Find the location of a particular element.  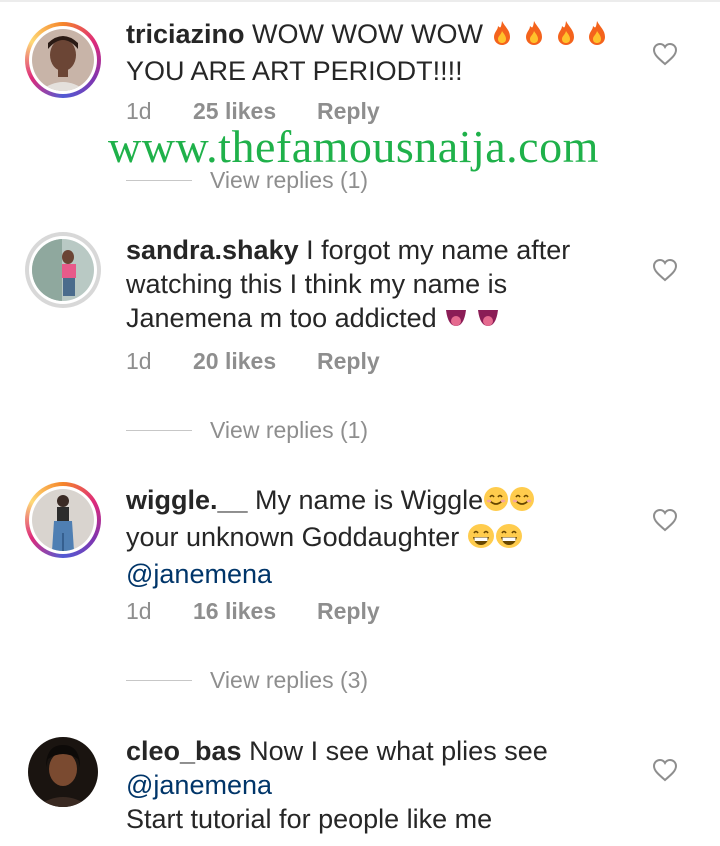

comment-username: triciazino is located at coordinates (185, 34).